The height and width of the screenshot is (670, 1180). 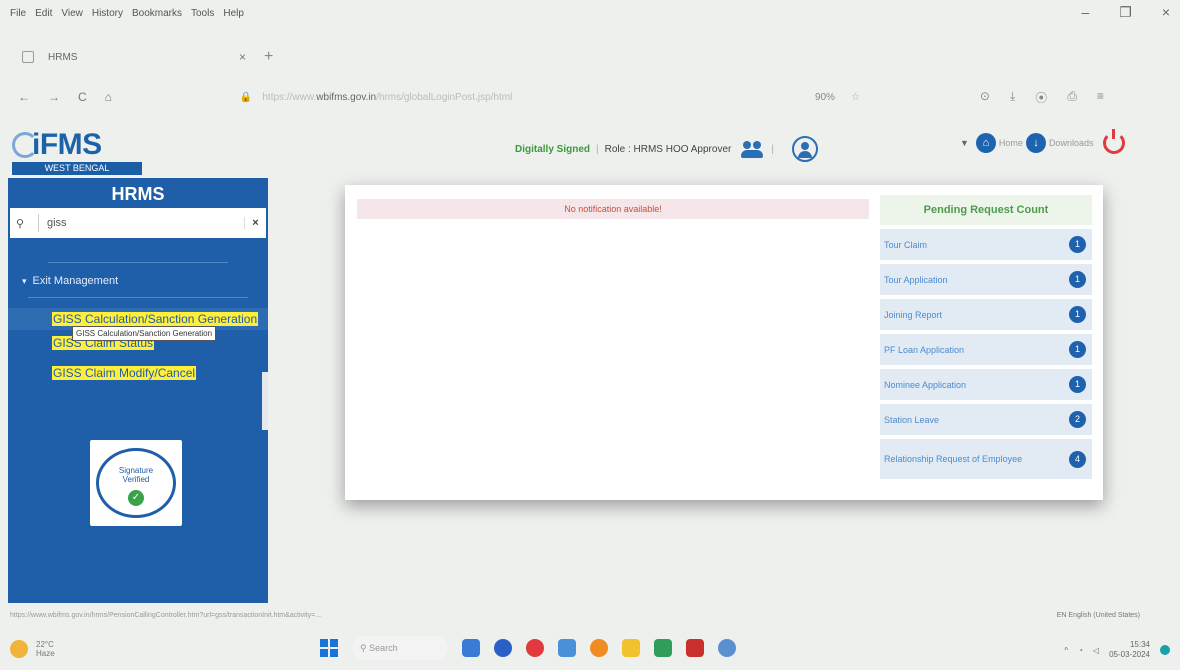 What do you see at coordinates (986, 244) in the screenshot?
I see `pending-row-tour-claim: Tour Claim 1` at bounding box center [986, 244].